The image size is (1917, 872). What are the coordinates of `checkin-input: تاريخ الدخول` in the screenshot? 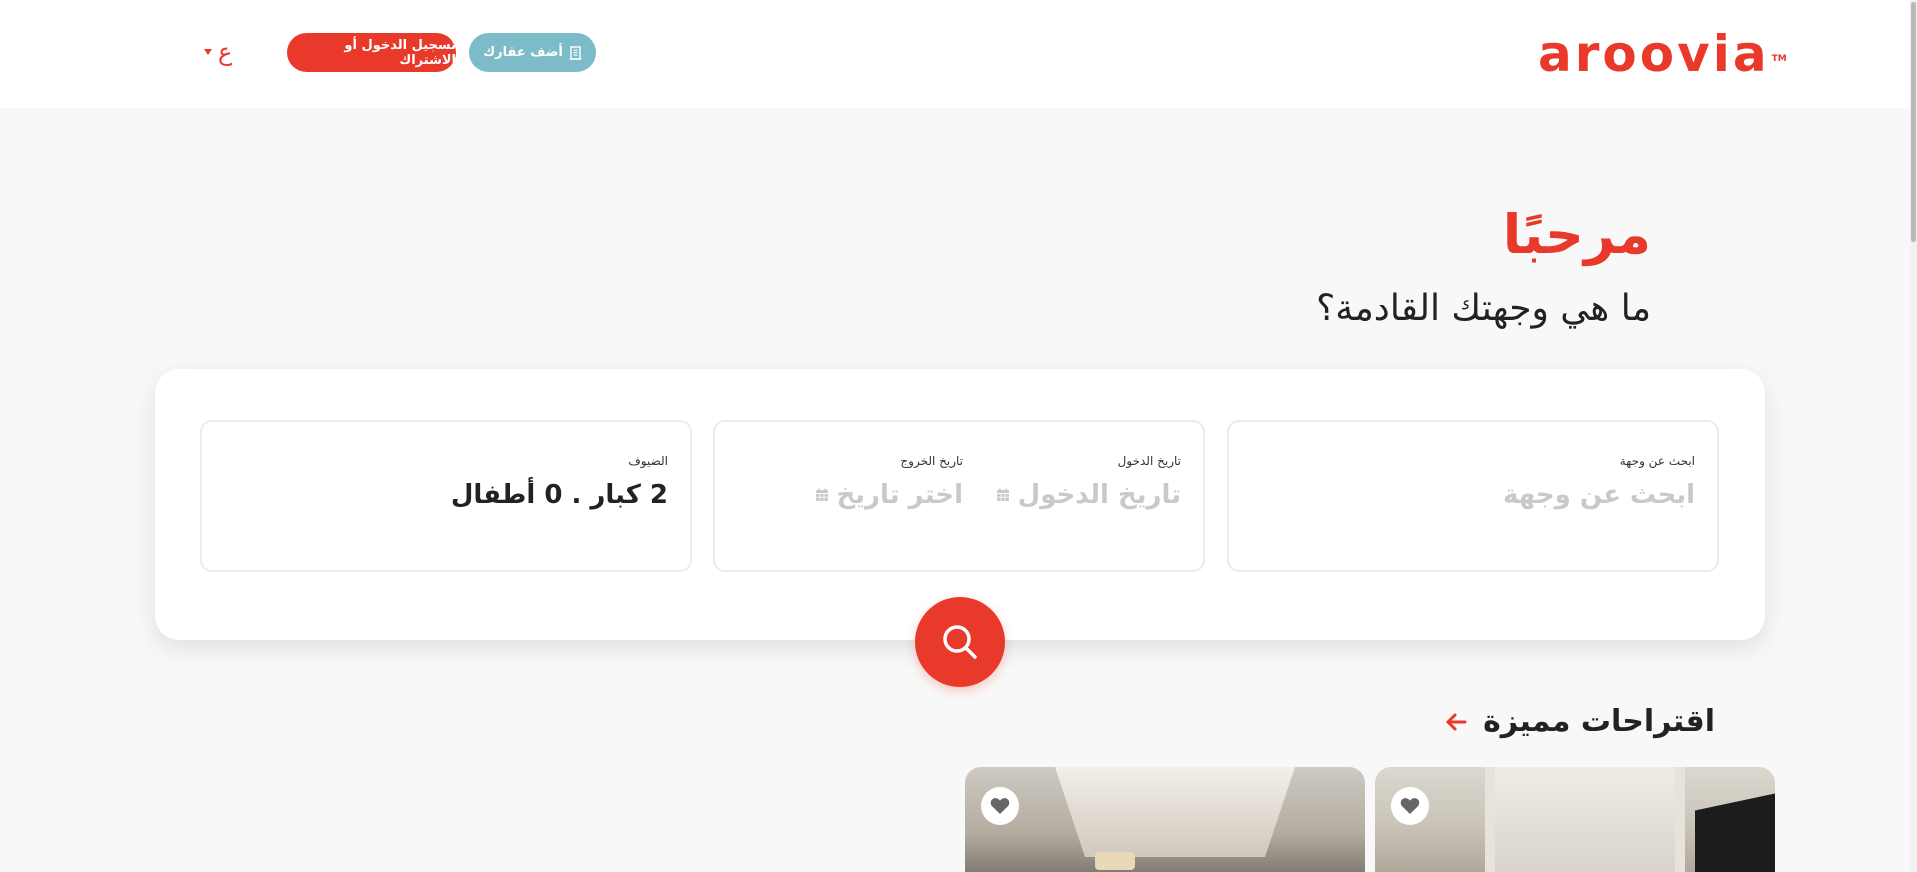 It's located at (1088, 495).